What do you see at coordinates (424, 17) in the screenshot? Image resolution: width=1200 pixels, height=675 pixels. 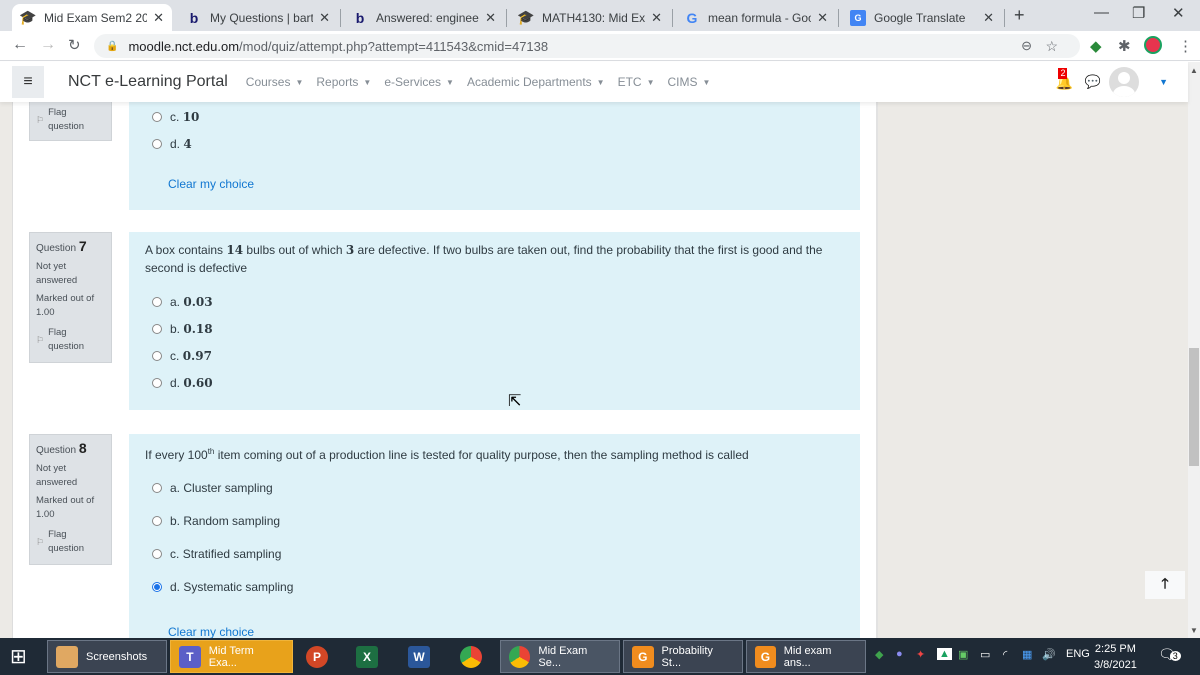 I see `tab-answered: b Answered: engineer wa ✕` at bounding box center [424, 17].